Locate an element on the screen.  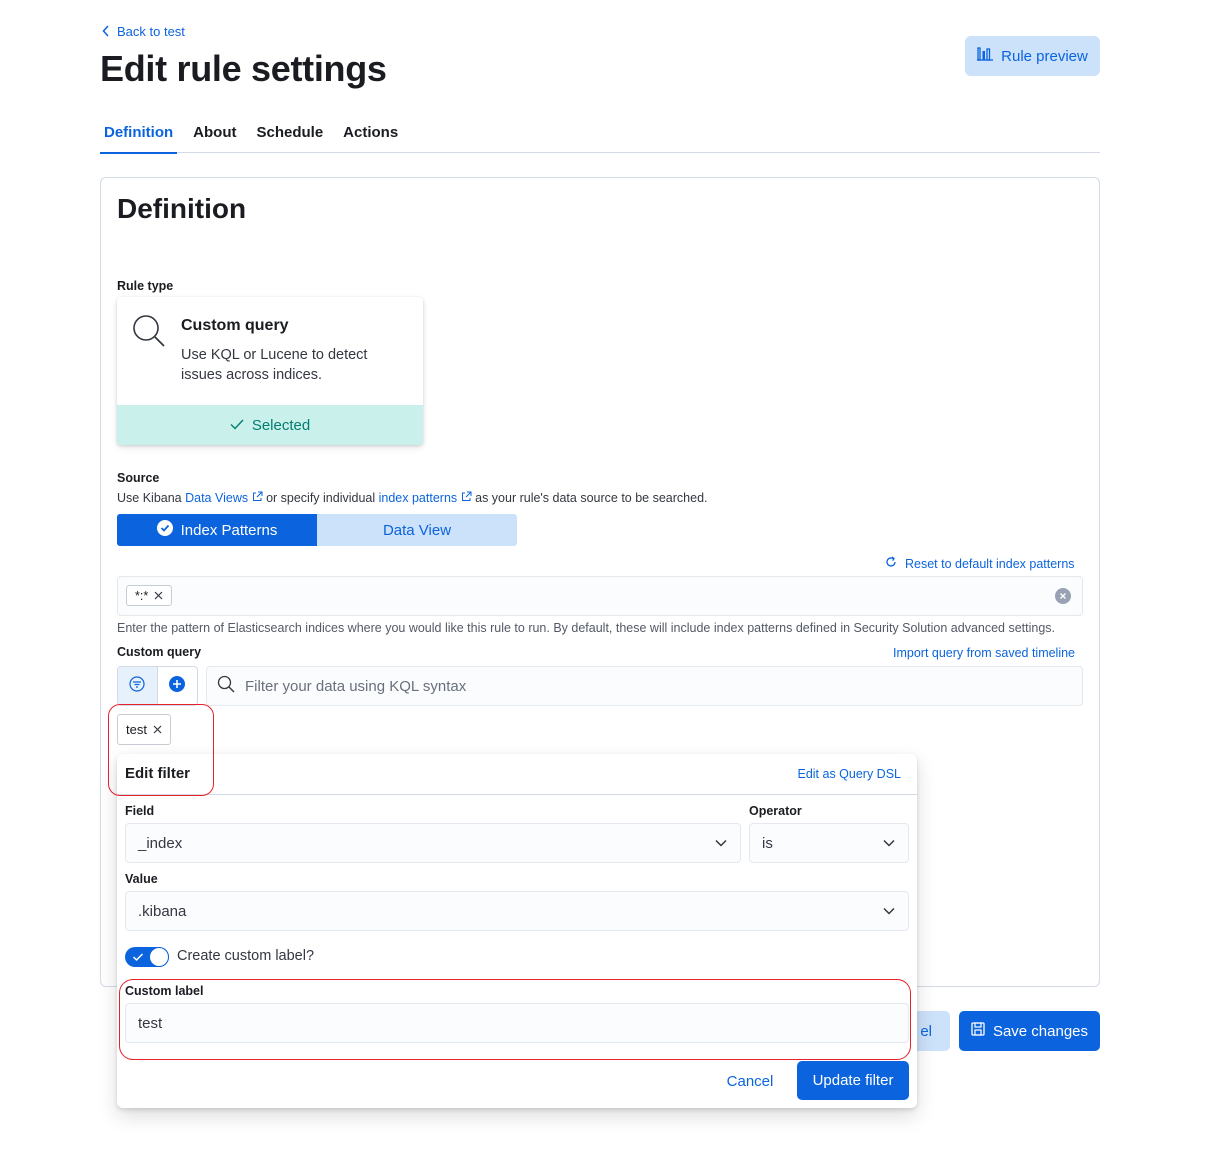
filter-icon is located at coordinates (137, 686).